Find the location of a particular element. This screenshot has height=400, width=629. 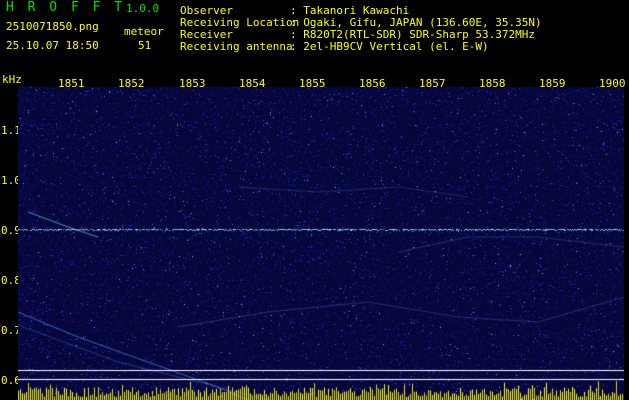

antenna-label: Receiving antenna is located at coordinates (236, 46).